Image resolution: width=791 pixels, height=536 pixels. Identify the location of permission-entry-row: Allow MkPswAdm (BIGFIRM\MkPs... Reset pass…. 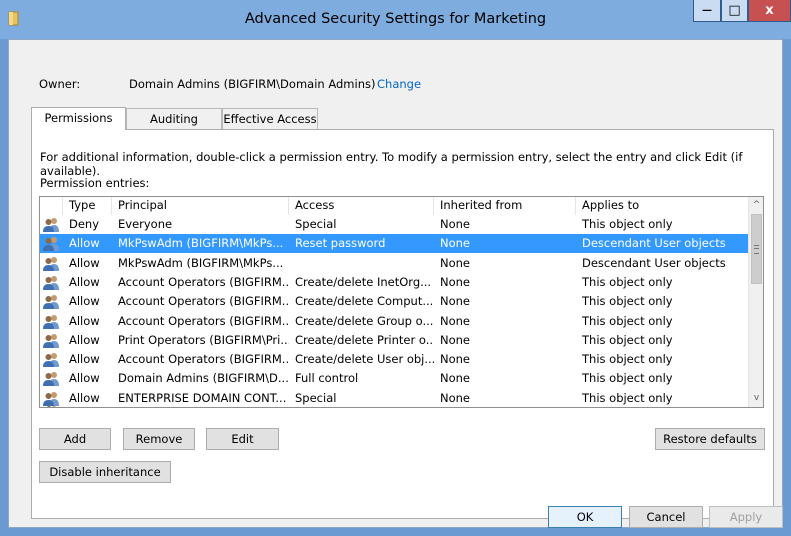
(394, 244).